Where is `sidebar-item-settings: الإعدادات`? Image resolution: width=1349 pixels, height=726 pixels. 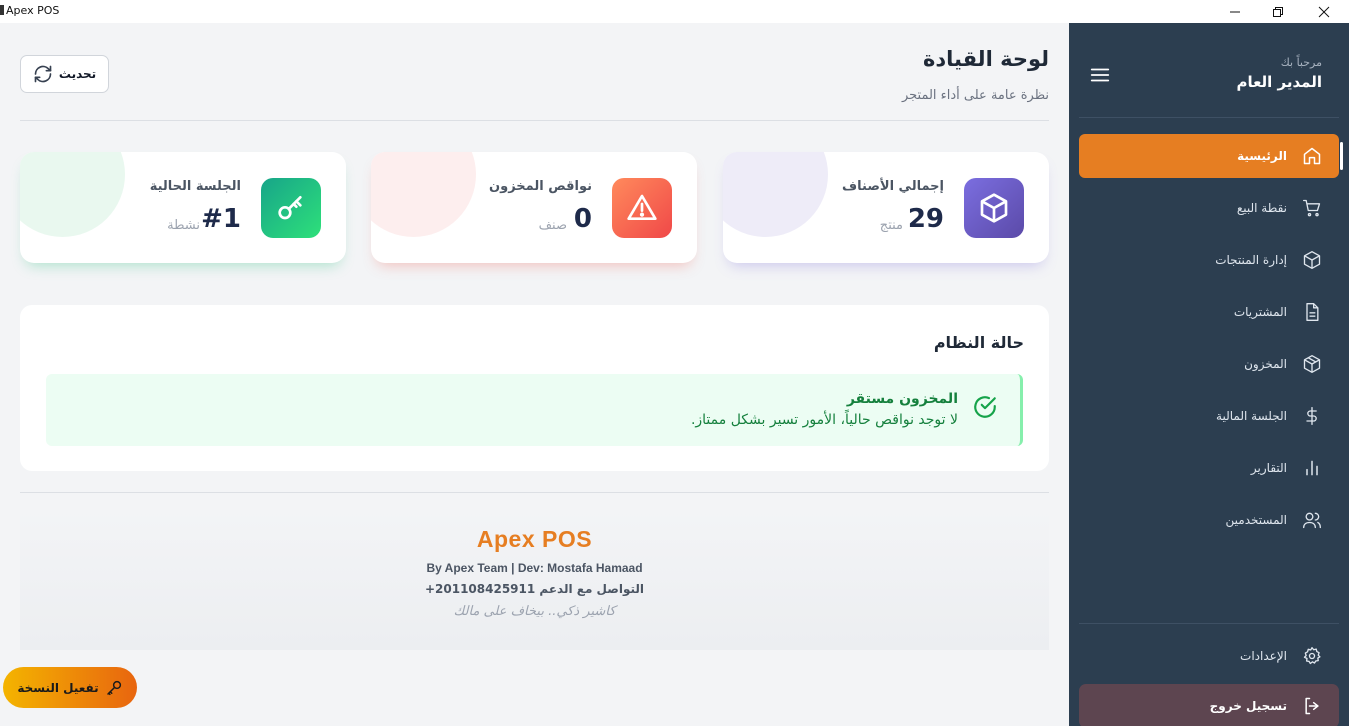 sidebar-item-settings: الإعدادات is located at coordinates (1209, 656).